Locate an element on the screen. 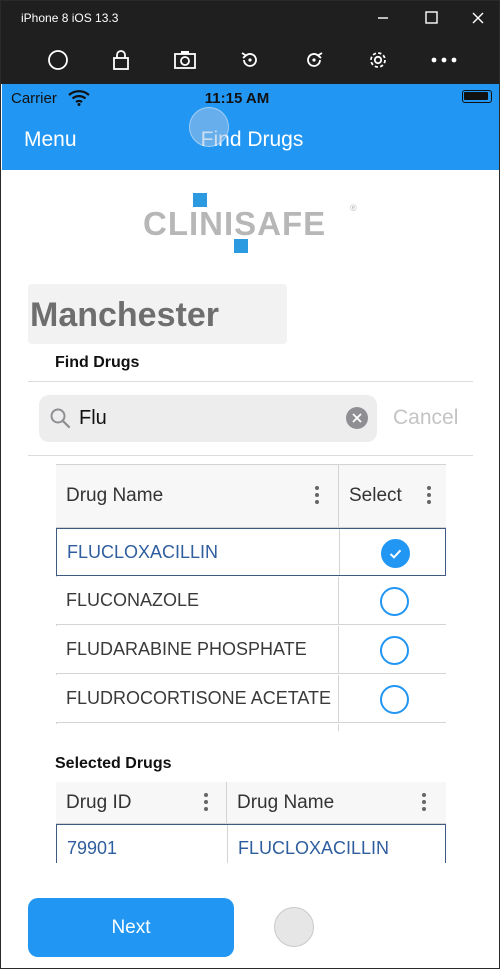 The width and height of the screenshot is (500, 969). app-header: Carrier 11:15 AM Menu Find Drugs is located at coordinates (250, 127).